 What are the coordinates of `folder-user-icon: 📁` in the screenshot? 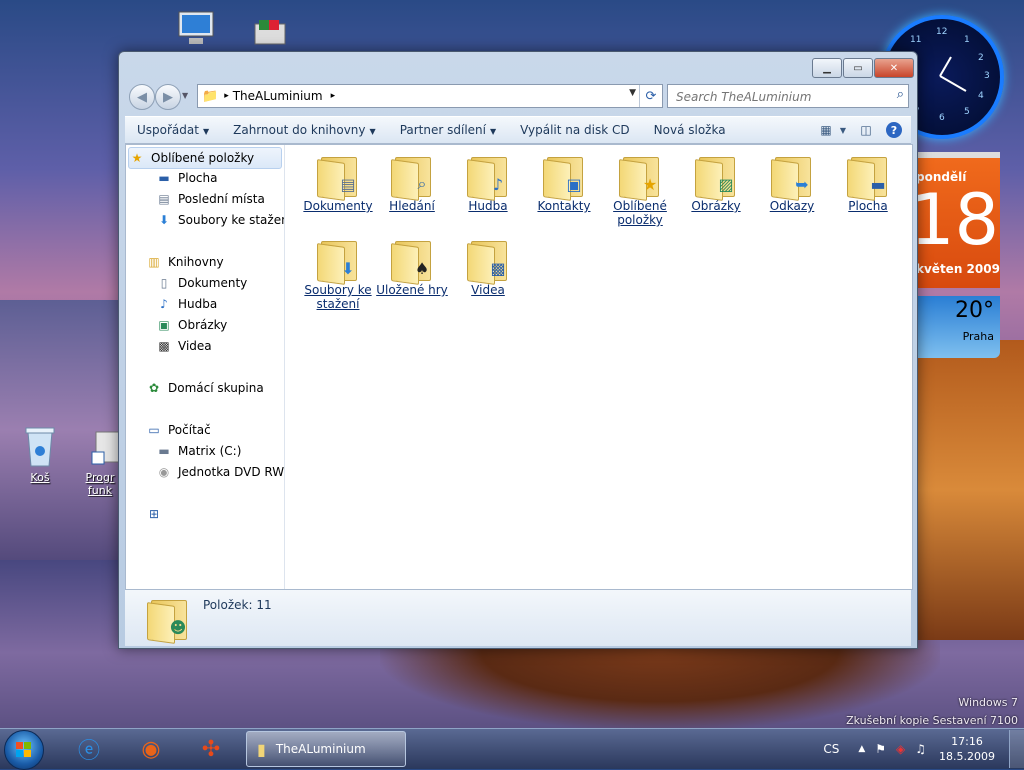 It's located at (210, 96).